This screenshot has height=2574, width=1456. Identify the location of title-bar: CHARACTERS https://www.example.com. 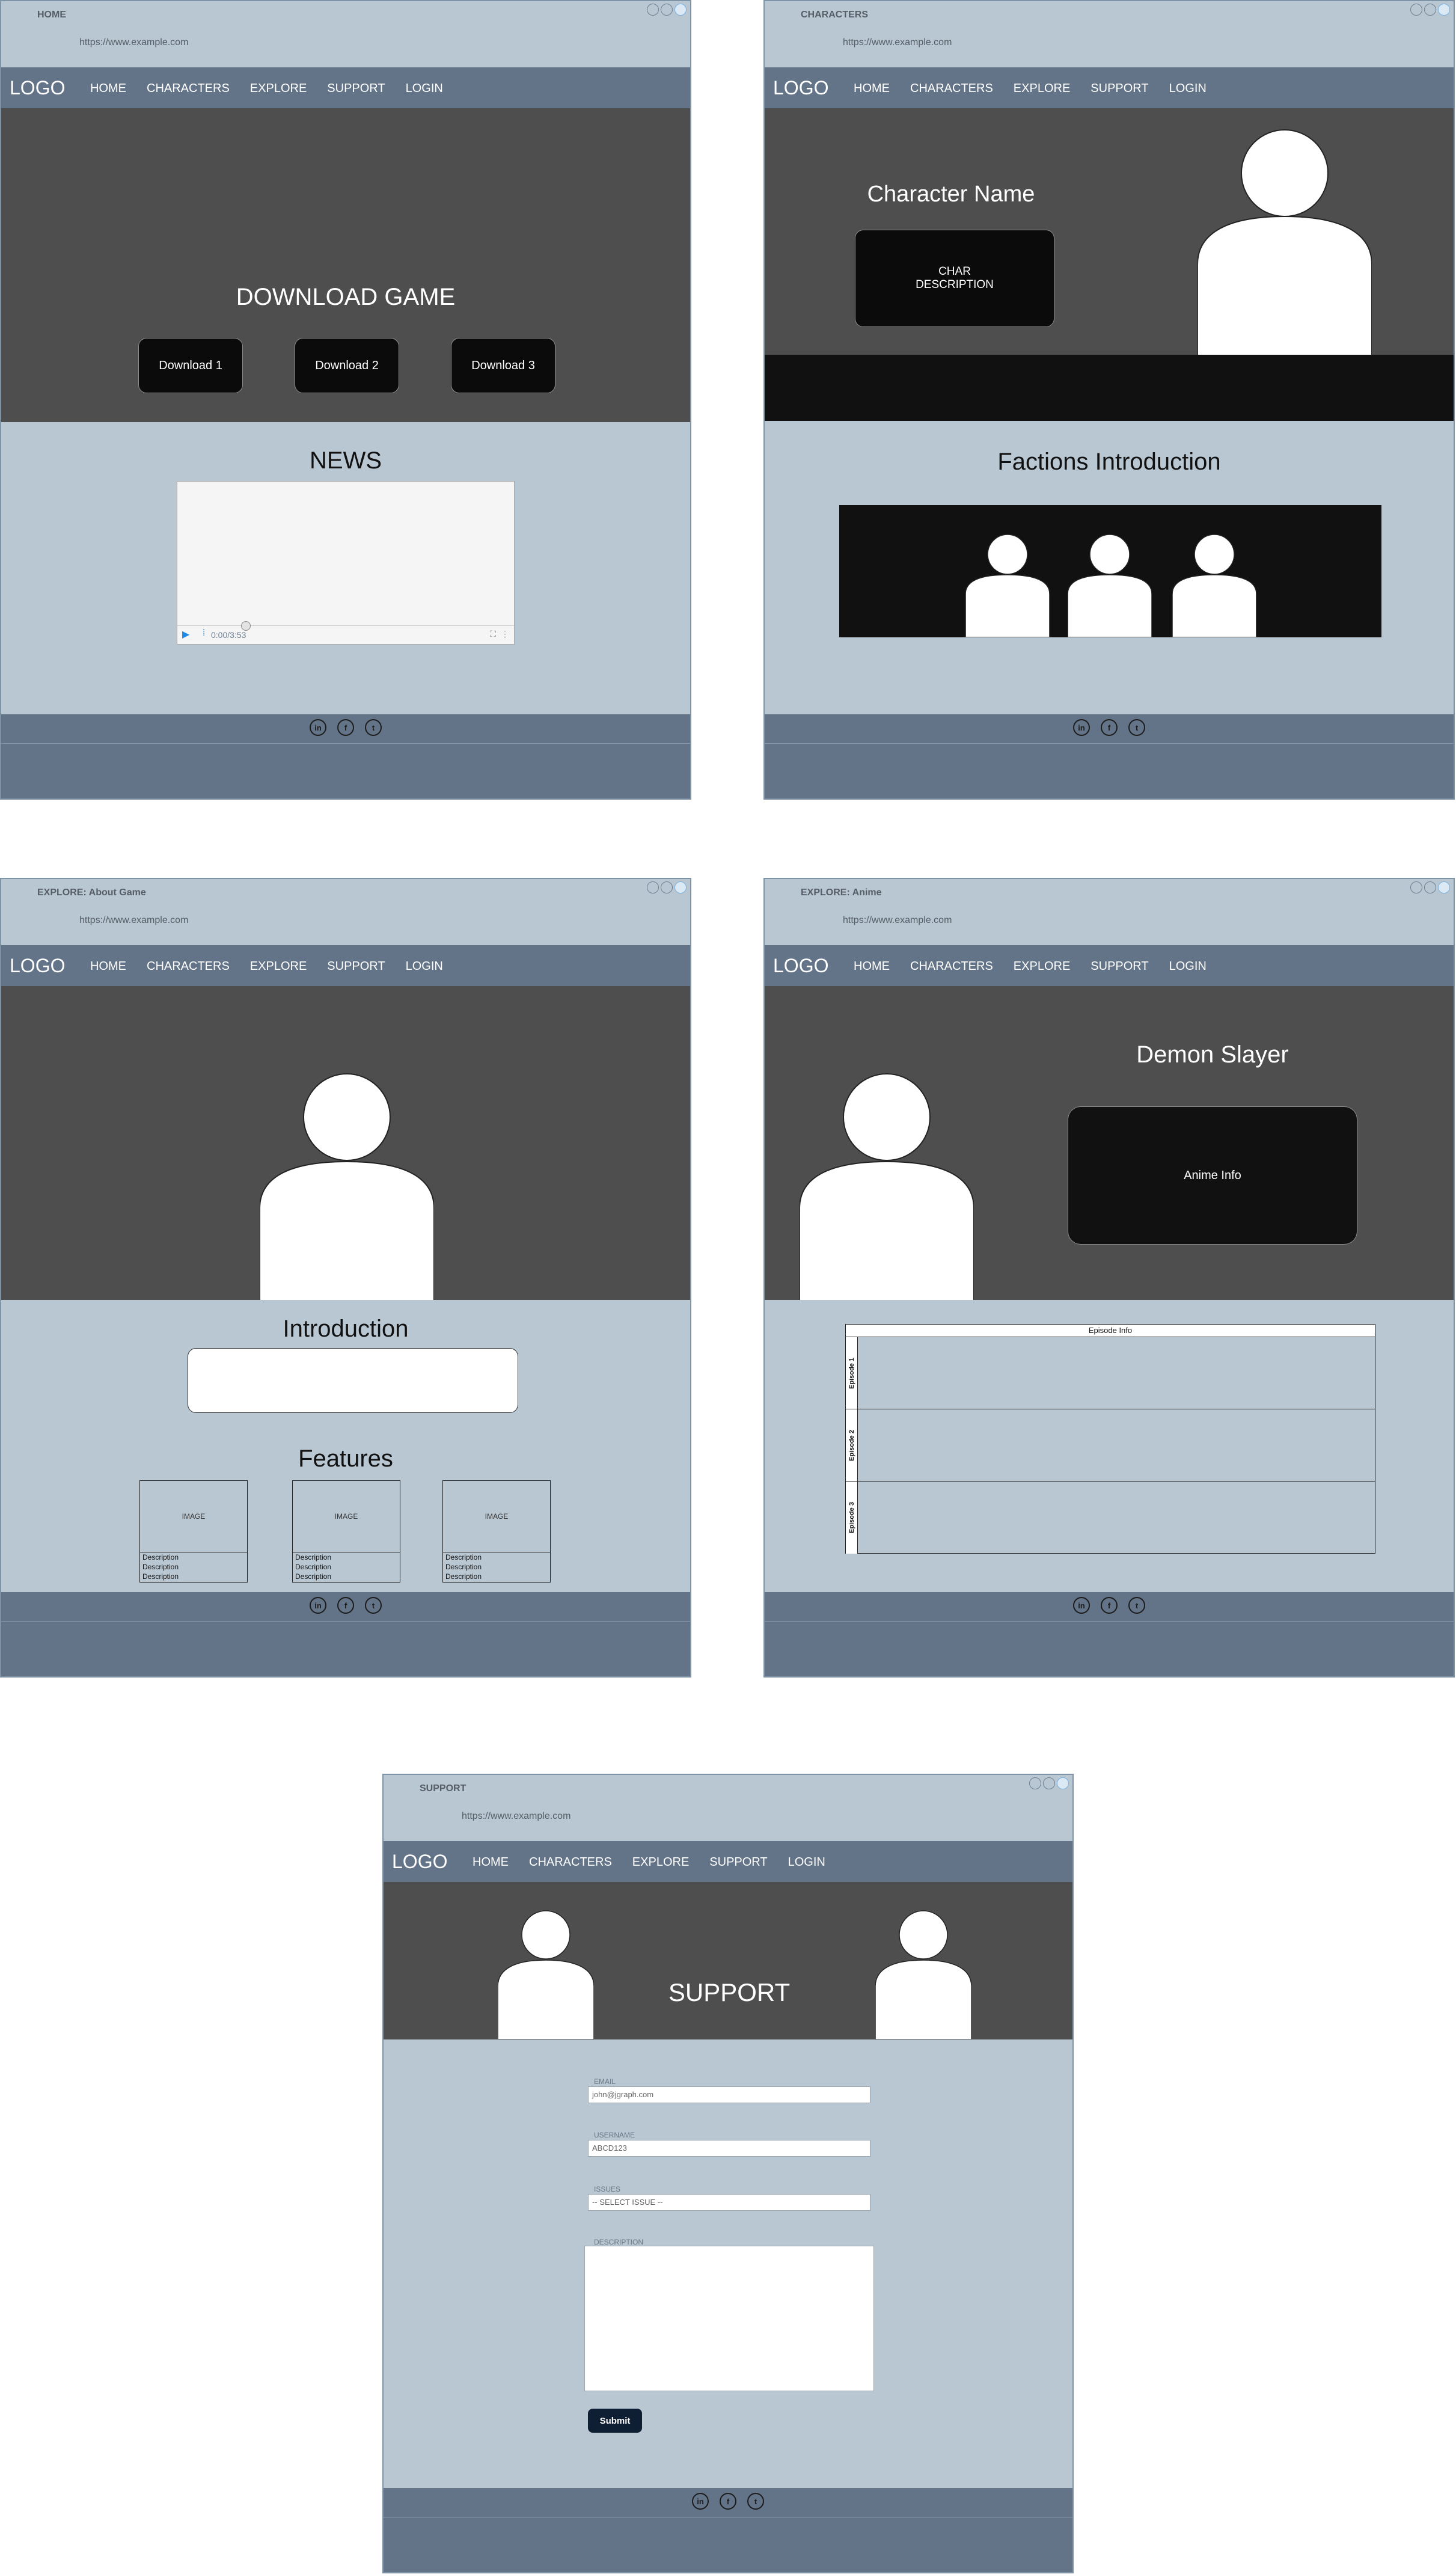
(1109, 34).